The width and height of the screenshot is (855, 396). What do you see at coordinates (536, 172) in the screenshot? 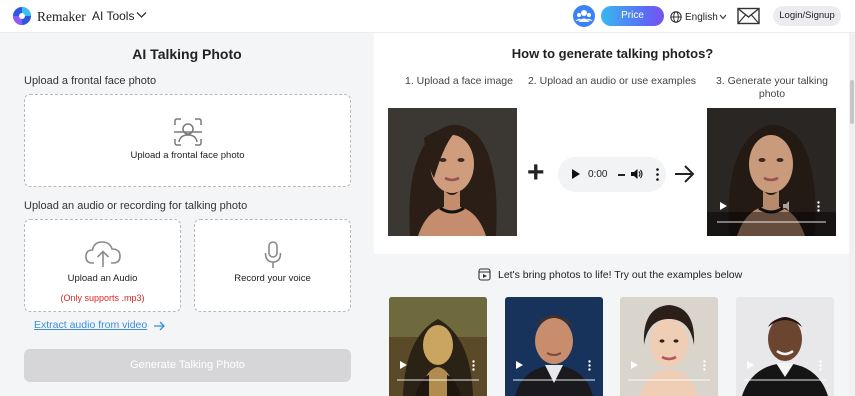
I see `plus-sign: +` at bounding box center [536, 172].